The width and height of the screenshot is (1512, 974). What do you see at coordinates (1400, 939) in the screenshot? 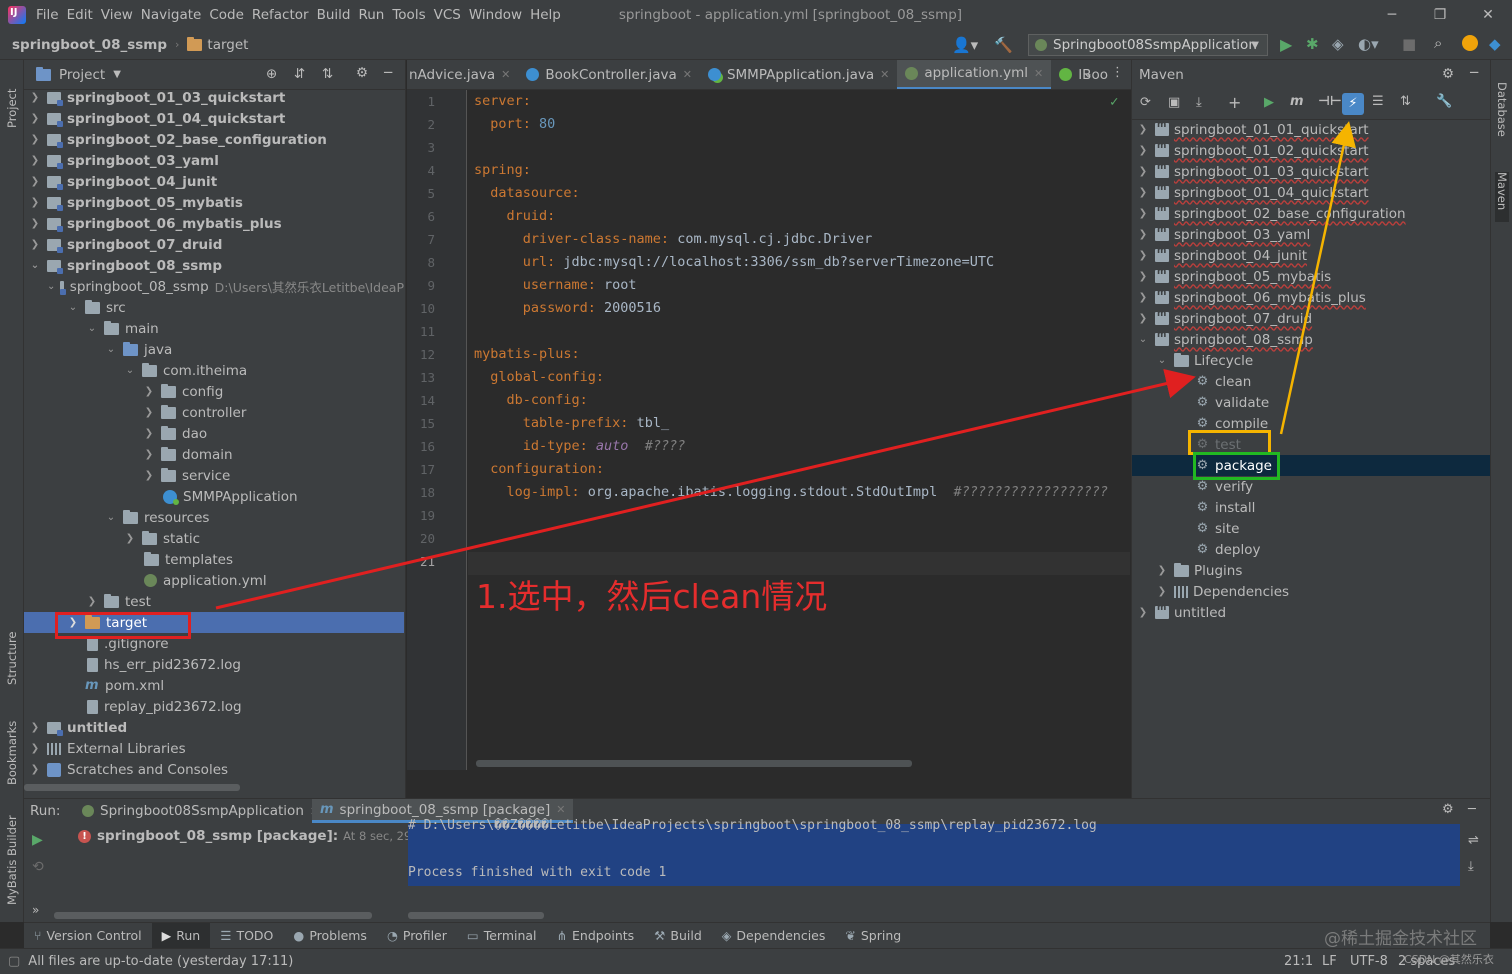
I see `watermark: @稀土掘金技术社区` at bounding box center [1400, 939].